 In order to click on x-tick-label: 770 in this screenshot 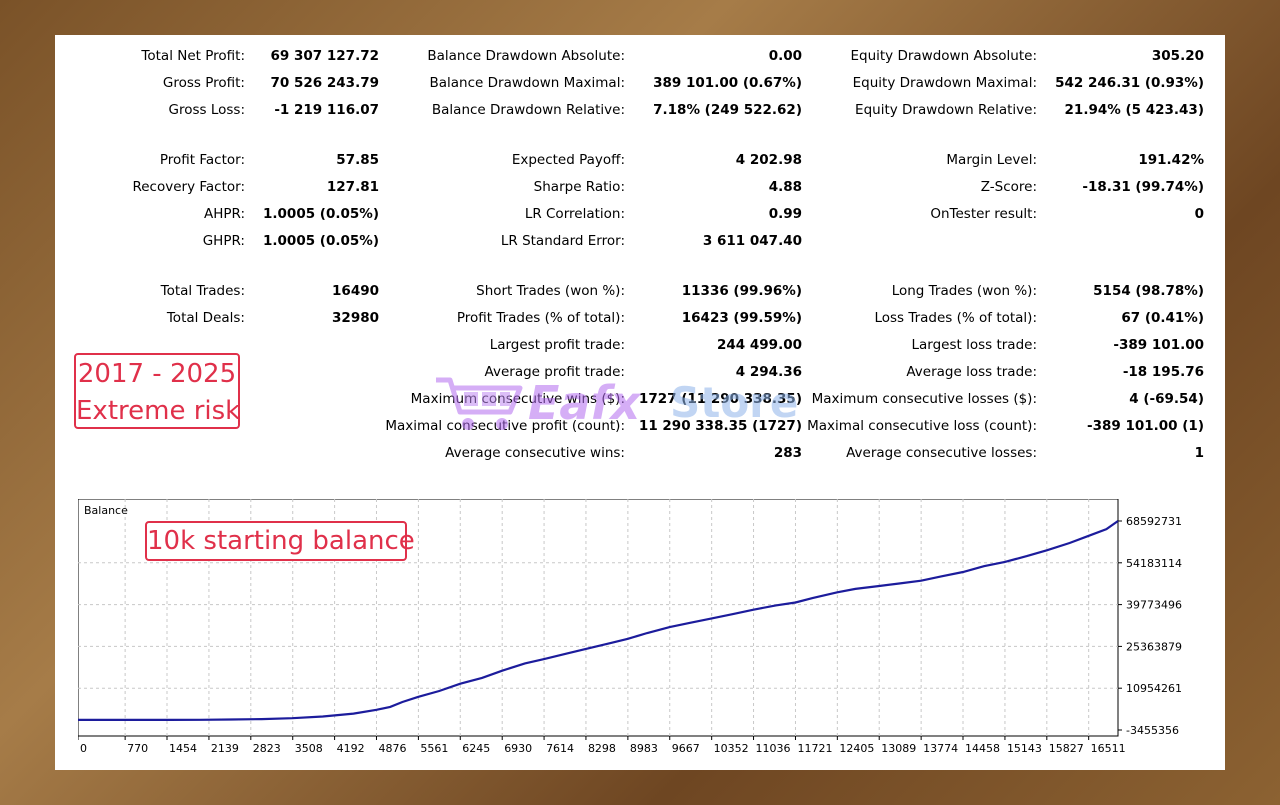, I will do `click(137, 748)`.